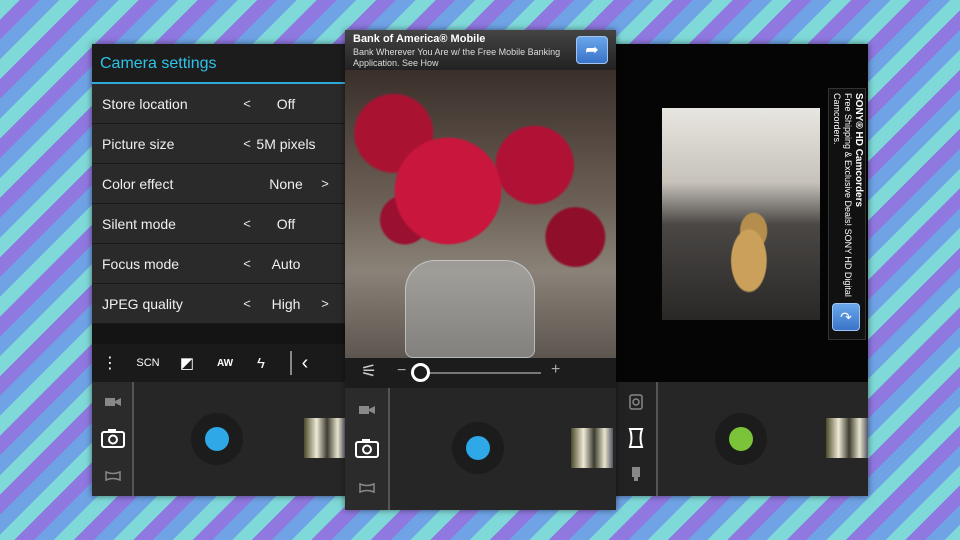  Describe the element at coordinates (226, 304) in the screenshot. I see `setting-jpeg-quality: JPEG quality < High >` at that location.